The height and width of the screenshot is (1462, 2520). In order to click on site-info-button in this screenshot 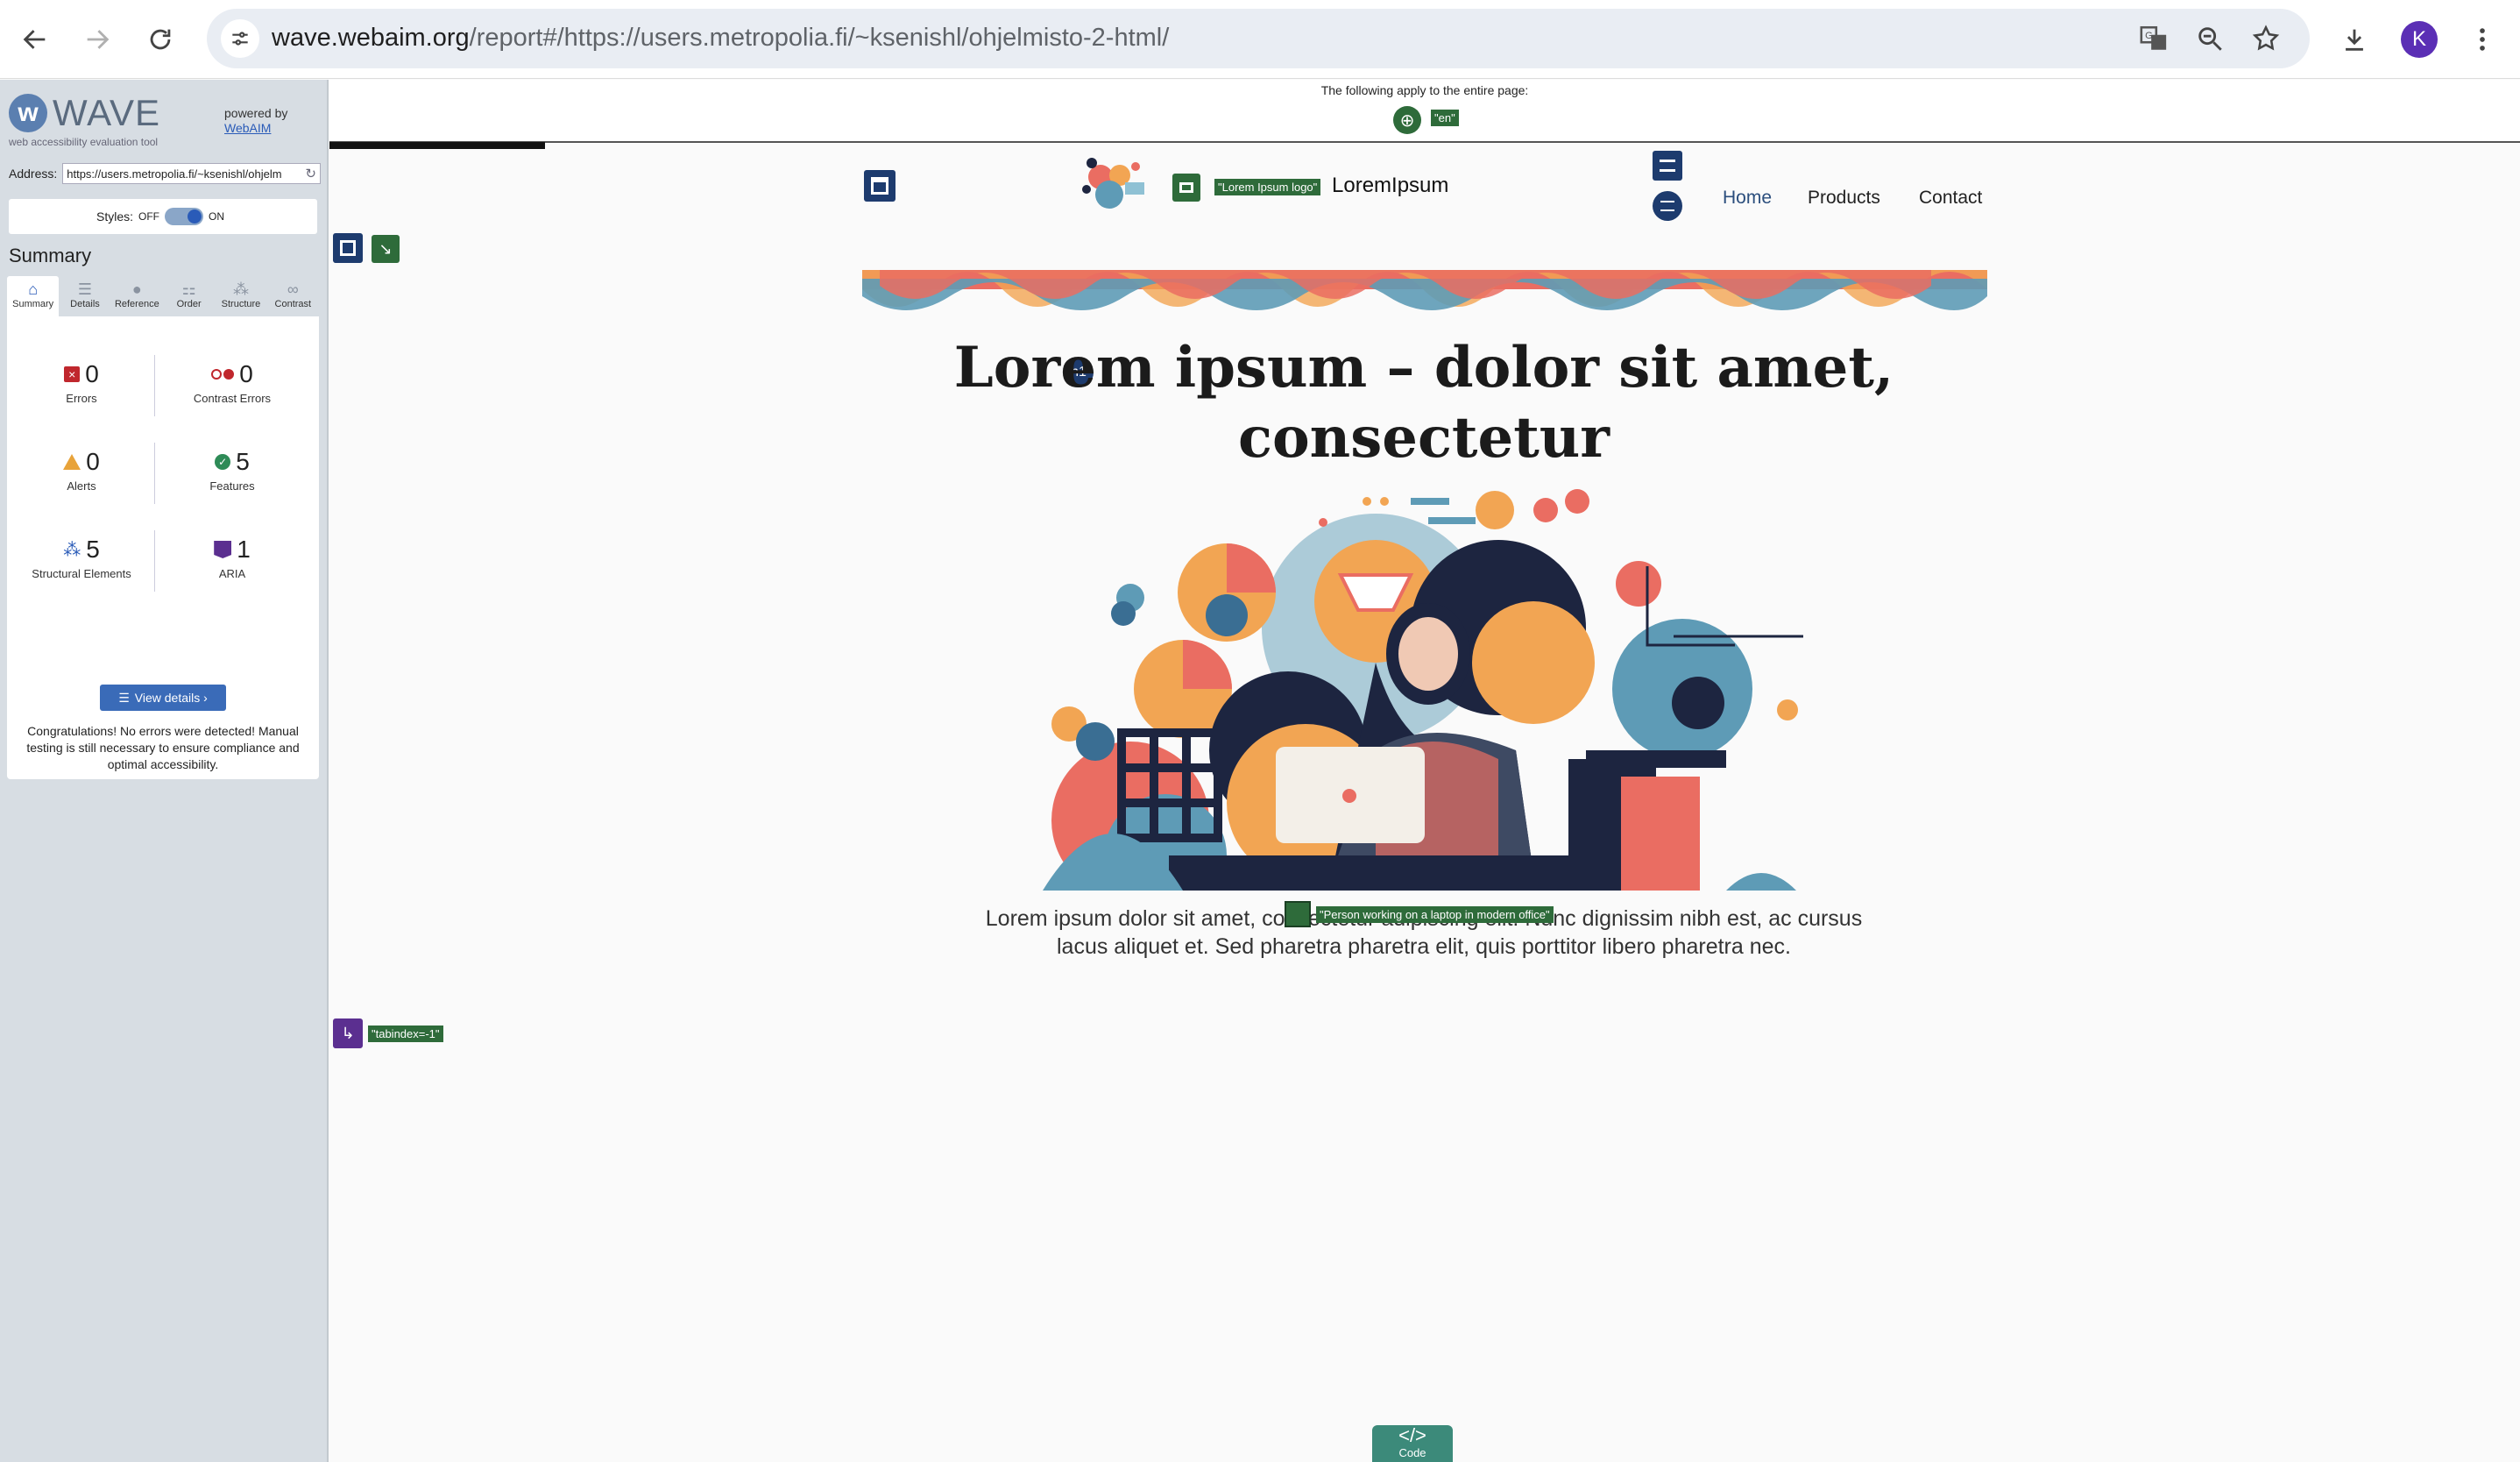, I will do `click(240, 38)`.